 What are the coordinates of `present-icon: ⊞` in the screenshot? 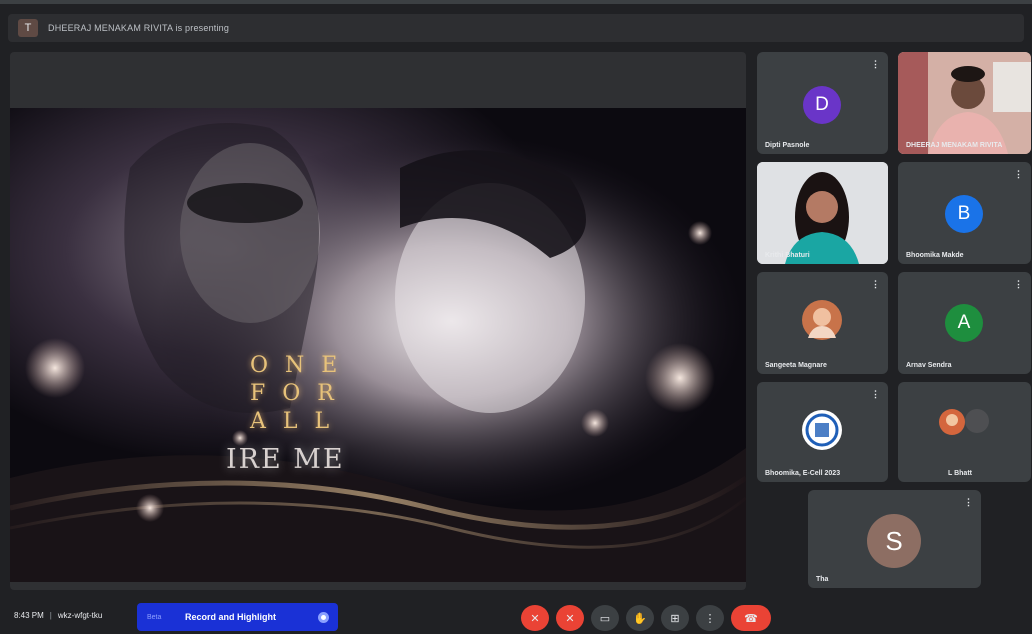 It's located at (675, 618).